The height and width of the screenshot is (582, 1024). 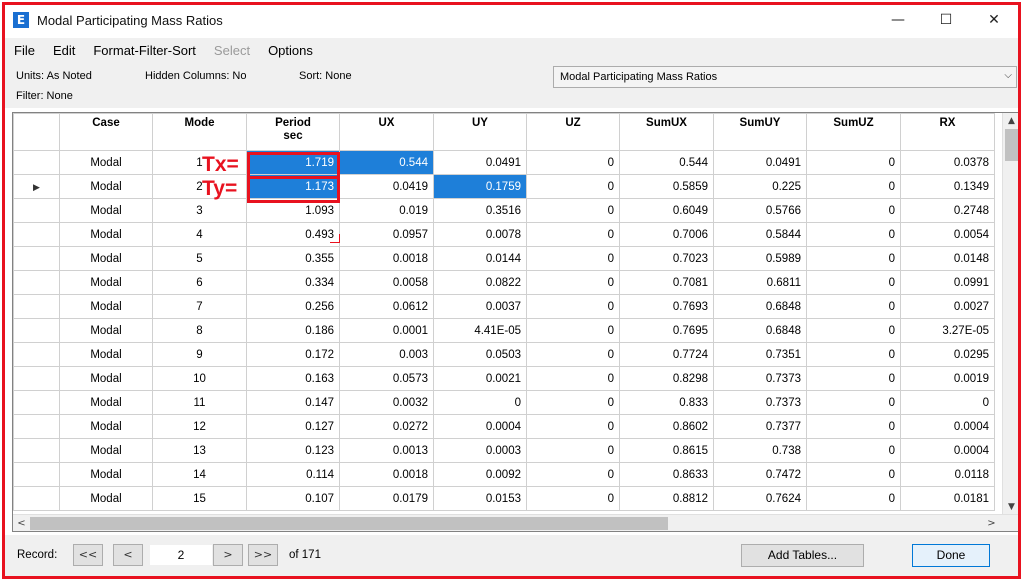 I want to click on cell-sumux: 0.6049, so click(x=666, y=210).